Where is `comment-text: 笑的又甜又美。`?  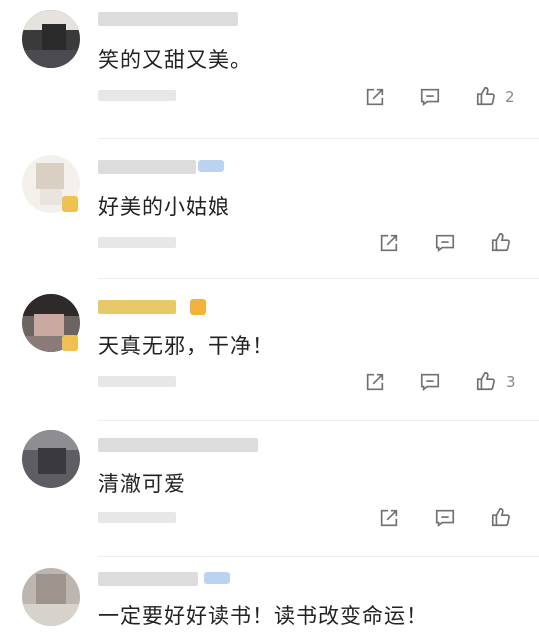 comment-text: 笑的又甜又美。 is located at coordinates (175, 60).